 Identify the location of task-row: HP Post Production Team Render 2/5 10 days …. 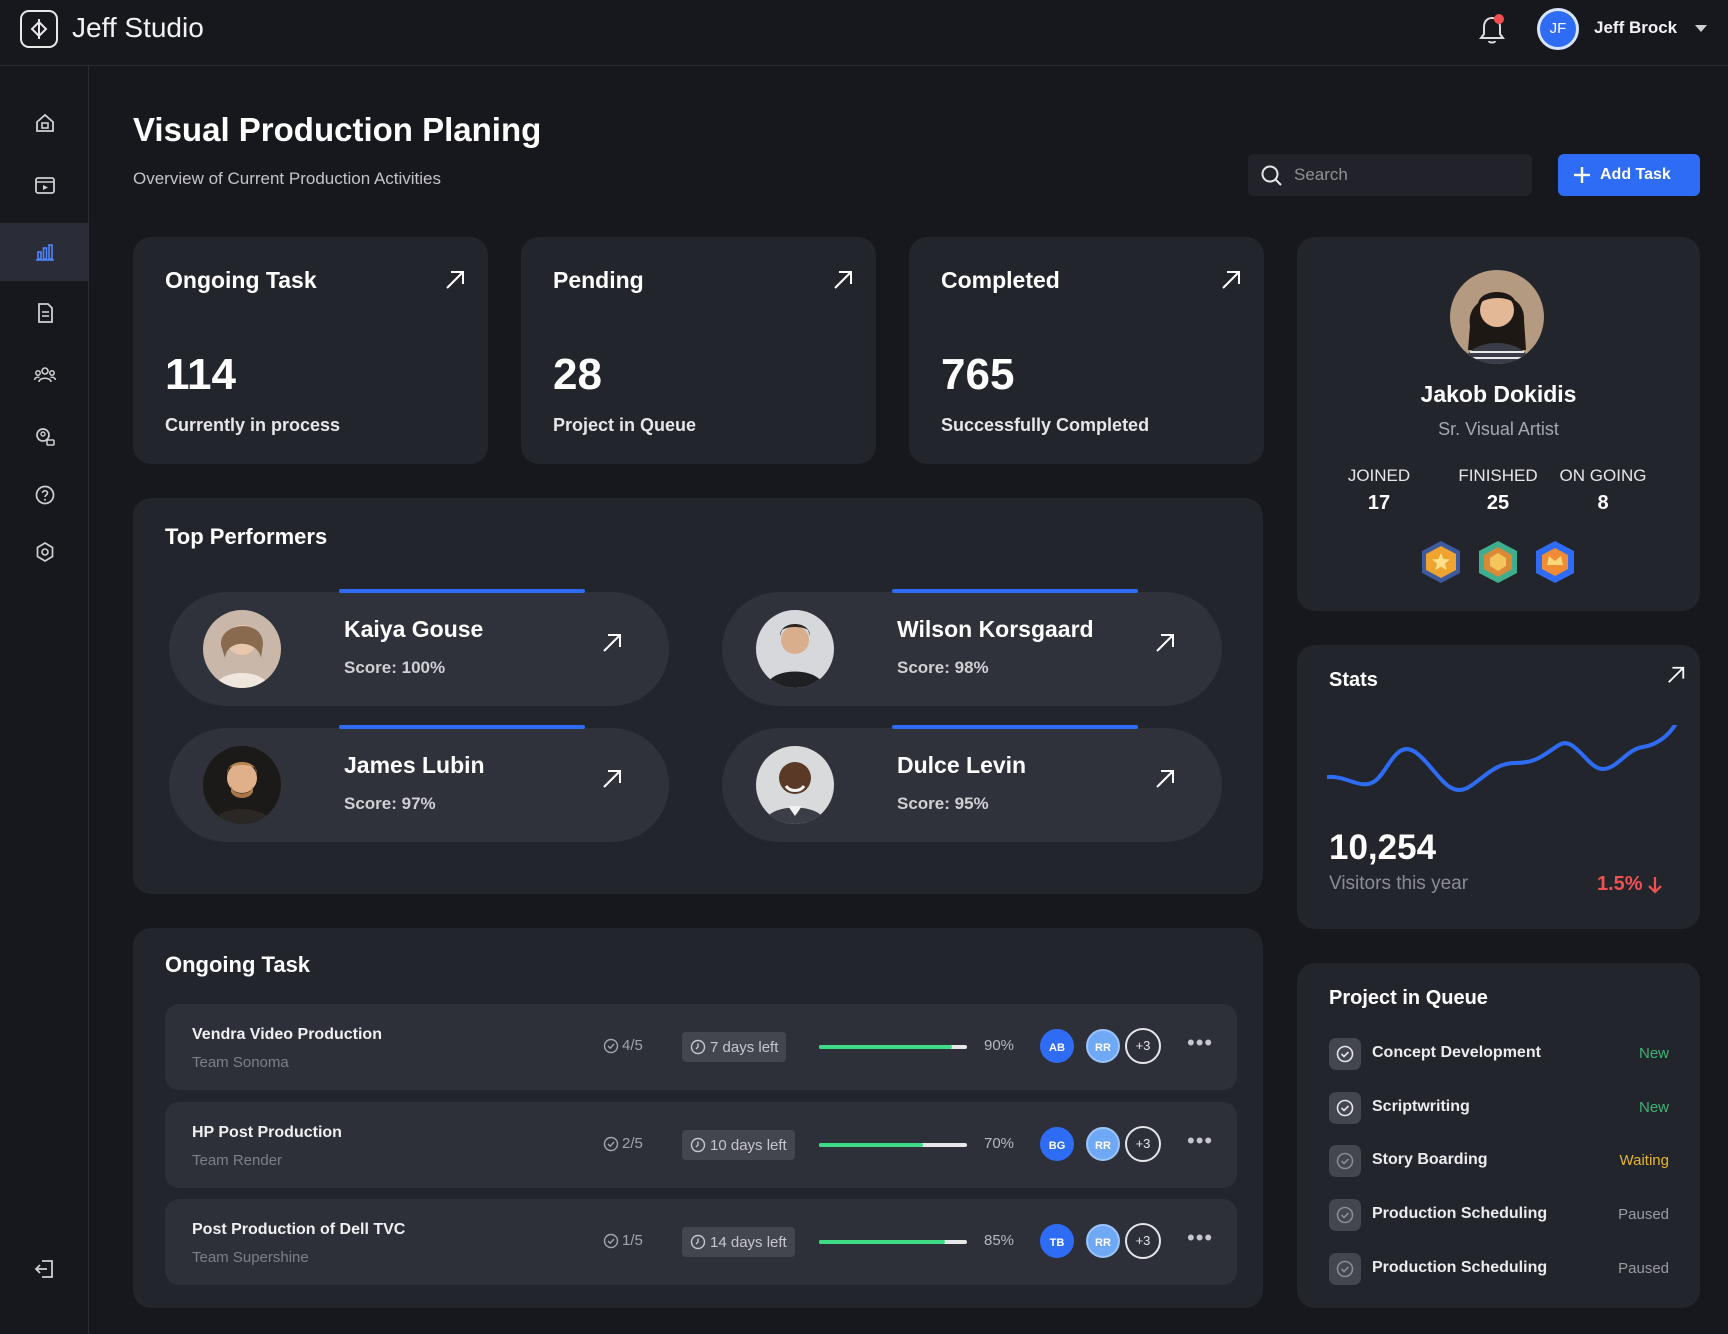
(701, 1145).